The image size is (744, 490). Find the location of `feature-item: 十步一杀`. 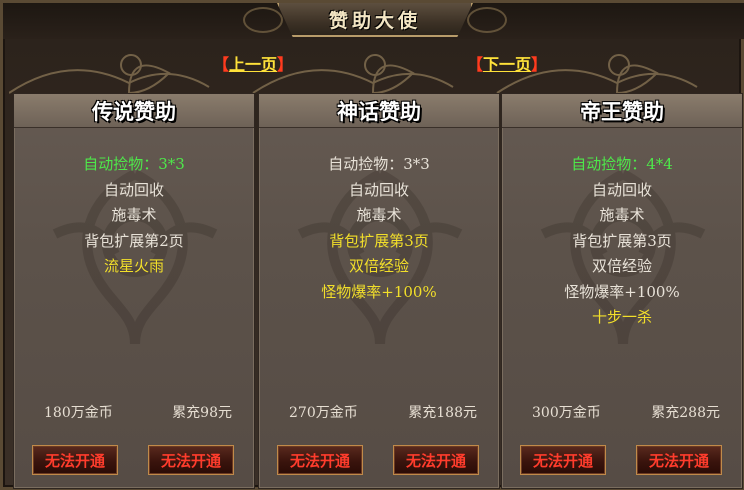

feature-item: 十步一杀 is located at coordinates (621, 317).